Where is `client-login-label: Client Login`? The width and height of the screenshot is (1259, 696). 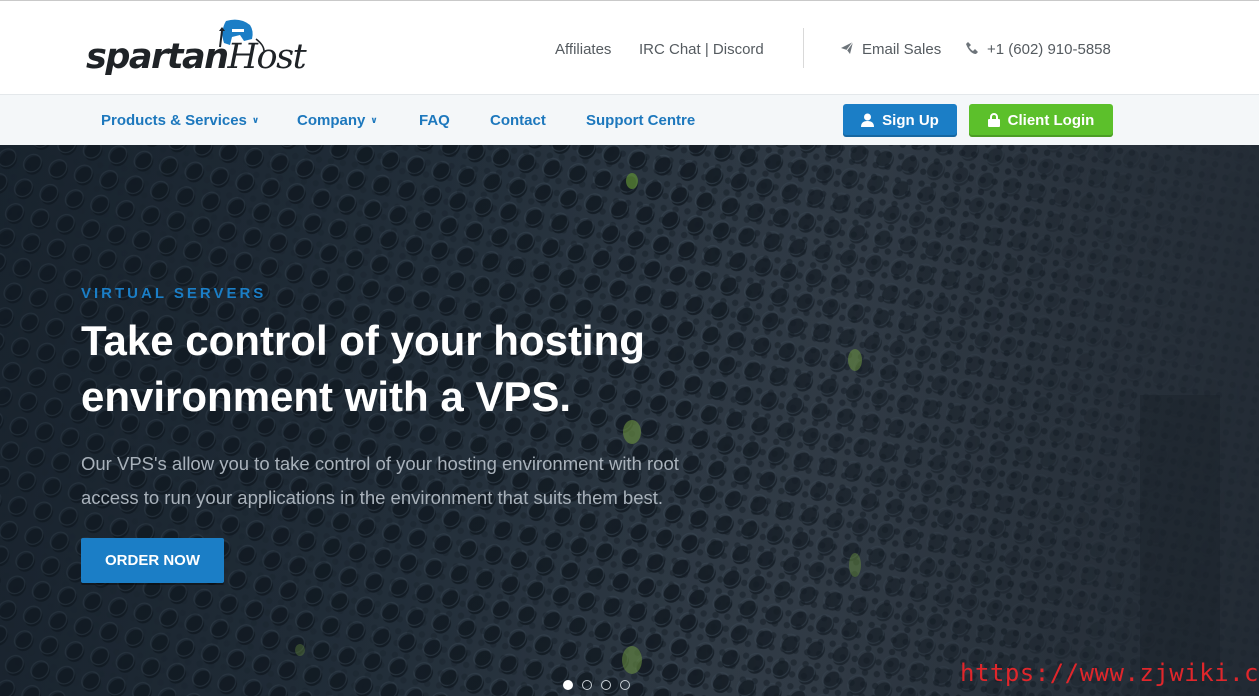 client-login-label: Client Login is located at coordinates (1051, 120).